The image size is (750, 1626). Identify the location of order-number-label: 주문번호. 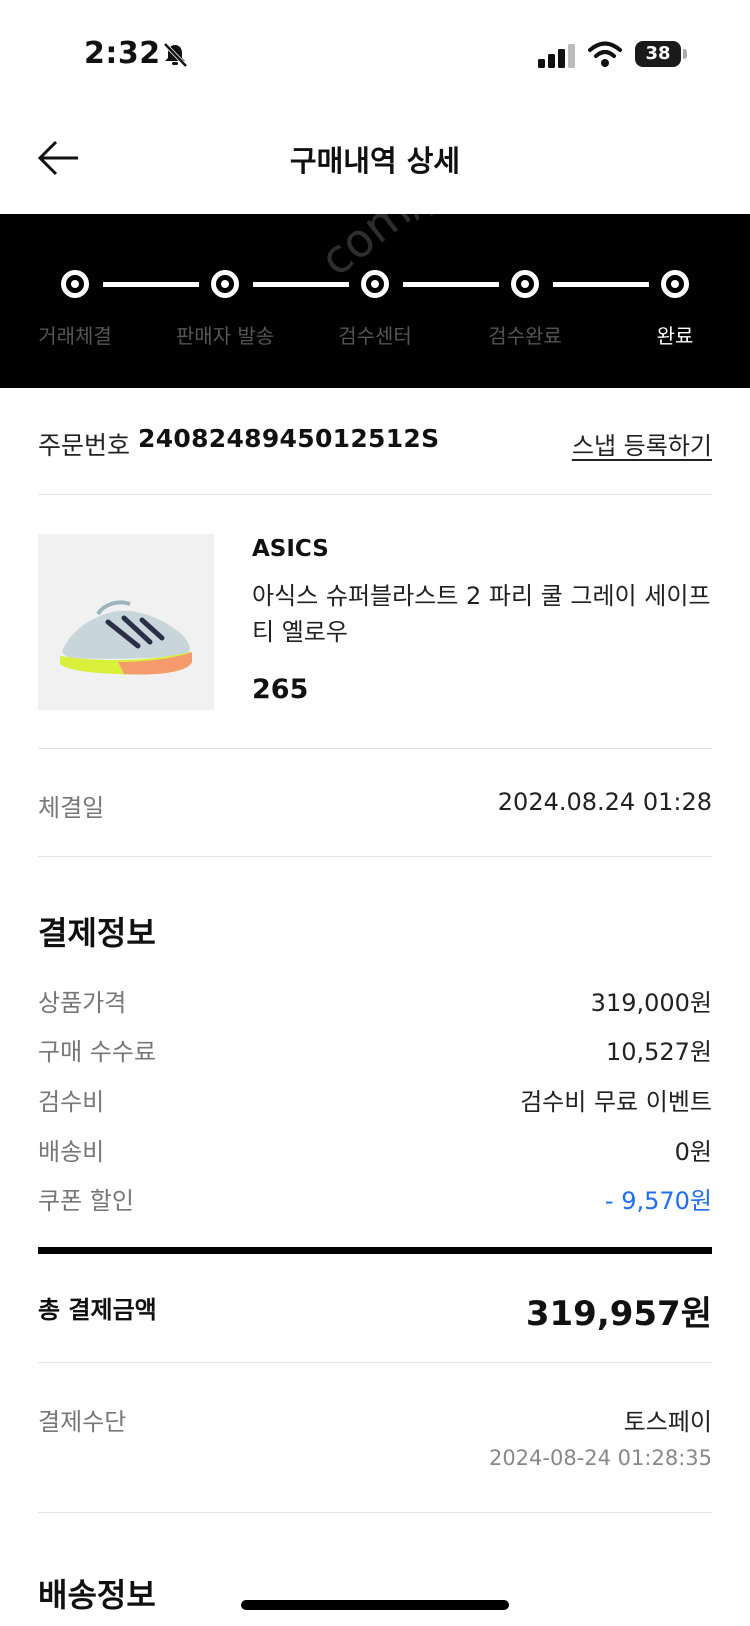
(84, 445).